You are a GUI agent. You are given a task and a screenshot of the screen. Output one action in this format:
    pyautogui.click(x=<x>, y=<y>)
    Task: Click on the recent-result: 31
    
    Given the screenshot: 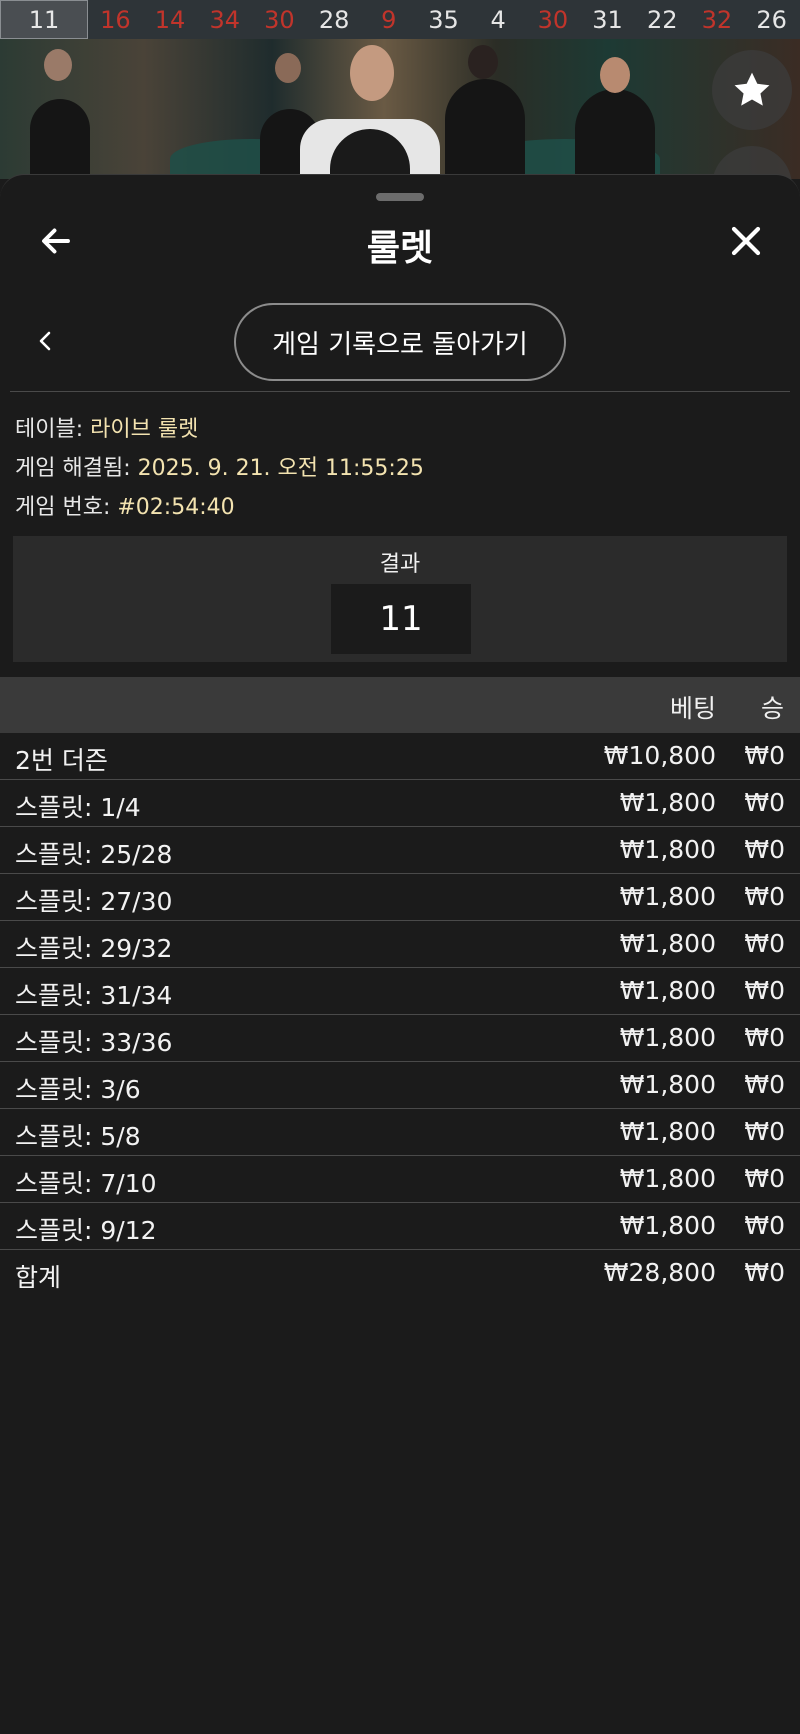 What is the action you would take?
    pyautogui.click(x=607, y=19)
    